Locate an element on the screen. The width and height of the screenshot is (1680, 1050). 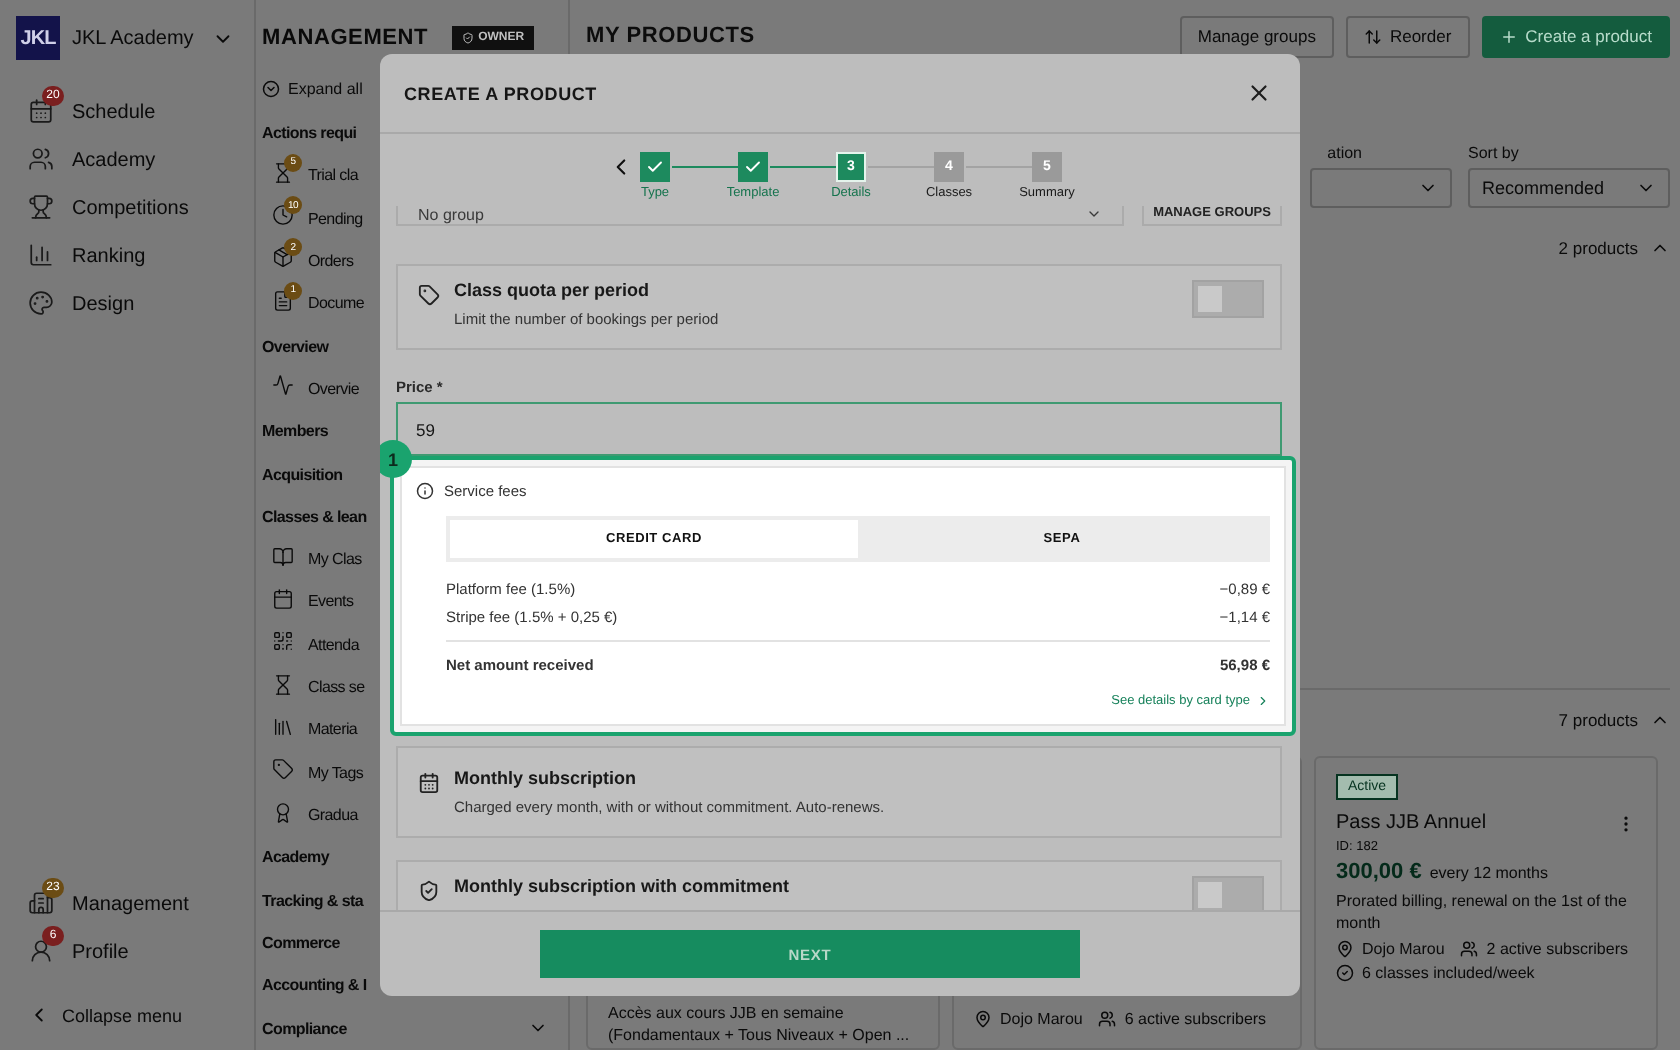
dialog-title: CREATE A PRODUCT is located at coordinates (500, 93).